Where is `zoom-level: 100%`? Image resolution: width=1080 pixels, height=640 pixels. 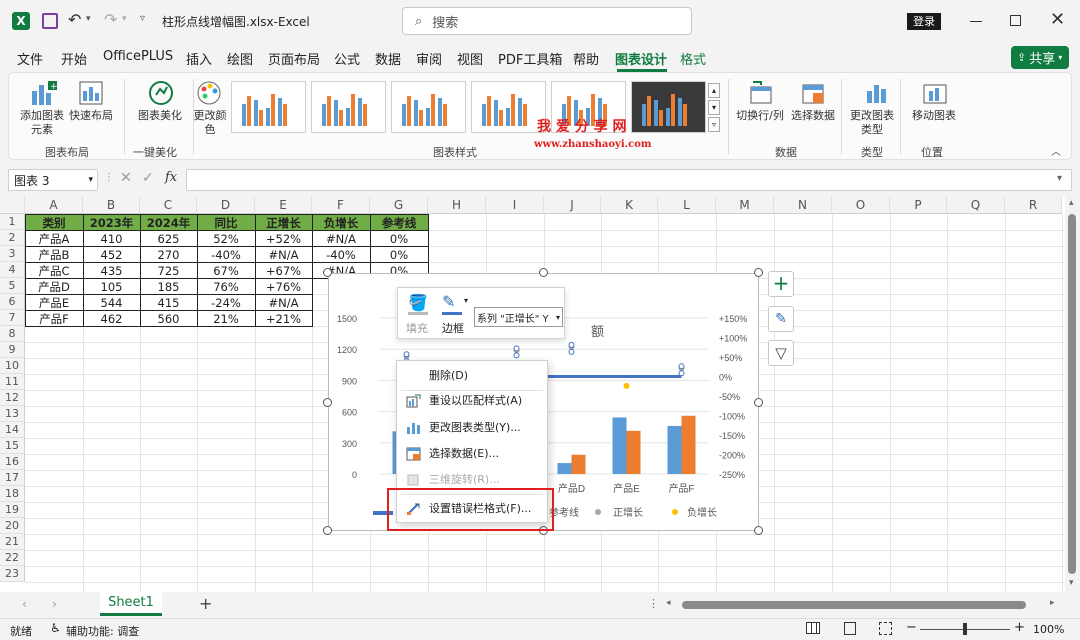
zoom-level: 100% is located at coordinates (1048, 629).